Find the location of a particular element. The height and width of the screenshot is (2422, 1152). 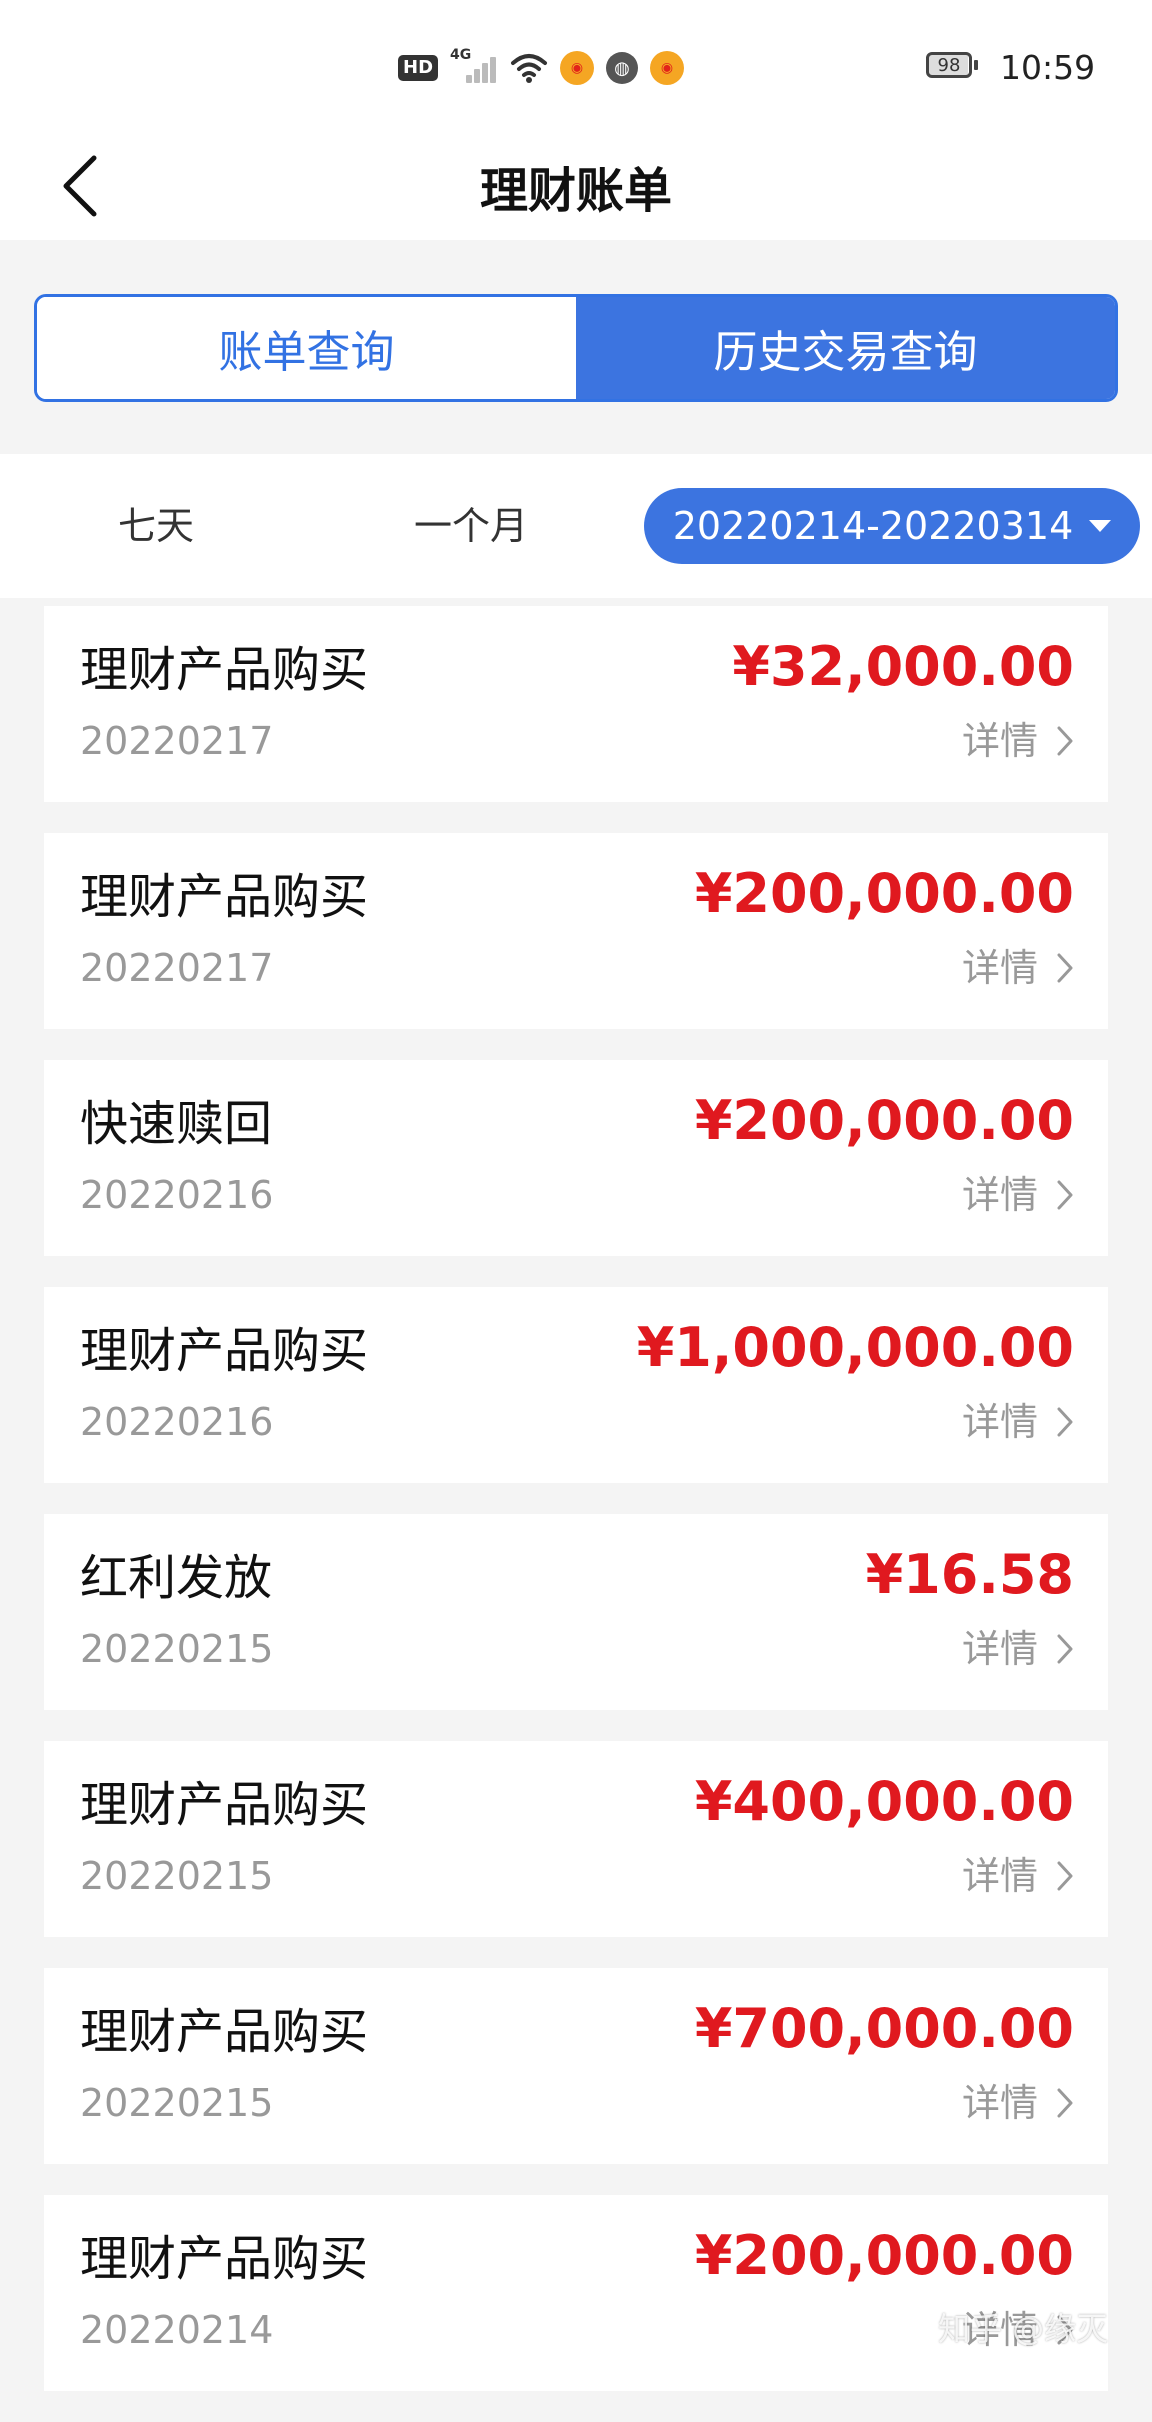

date-range-selector: 20220214-20220314 is located at coordinates (892, 526).